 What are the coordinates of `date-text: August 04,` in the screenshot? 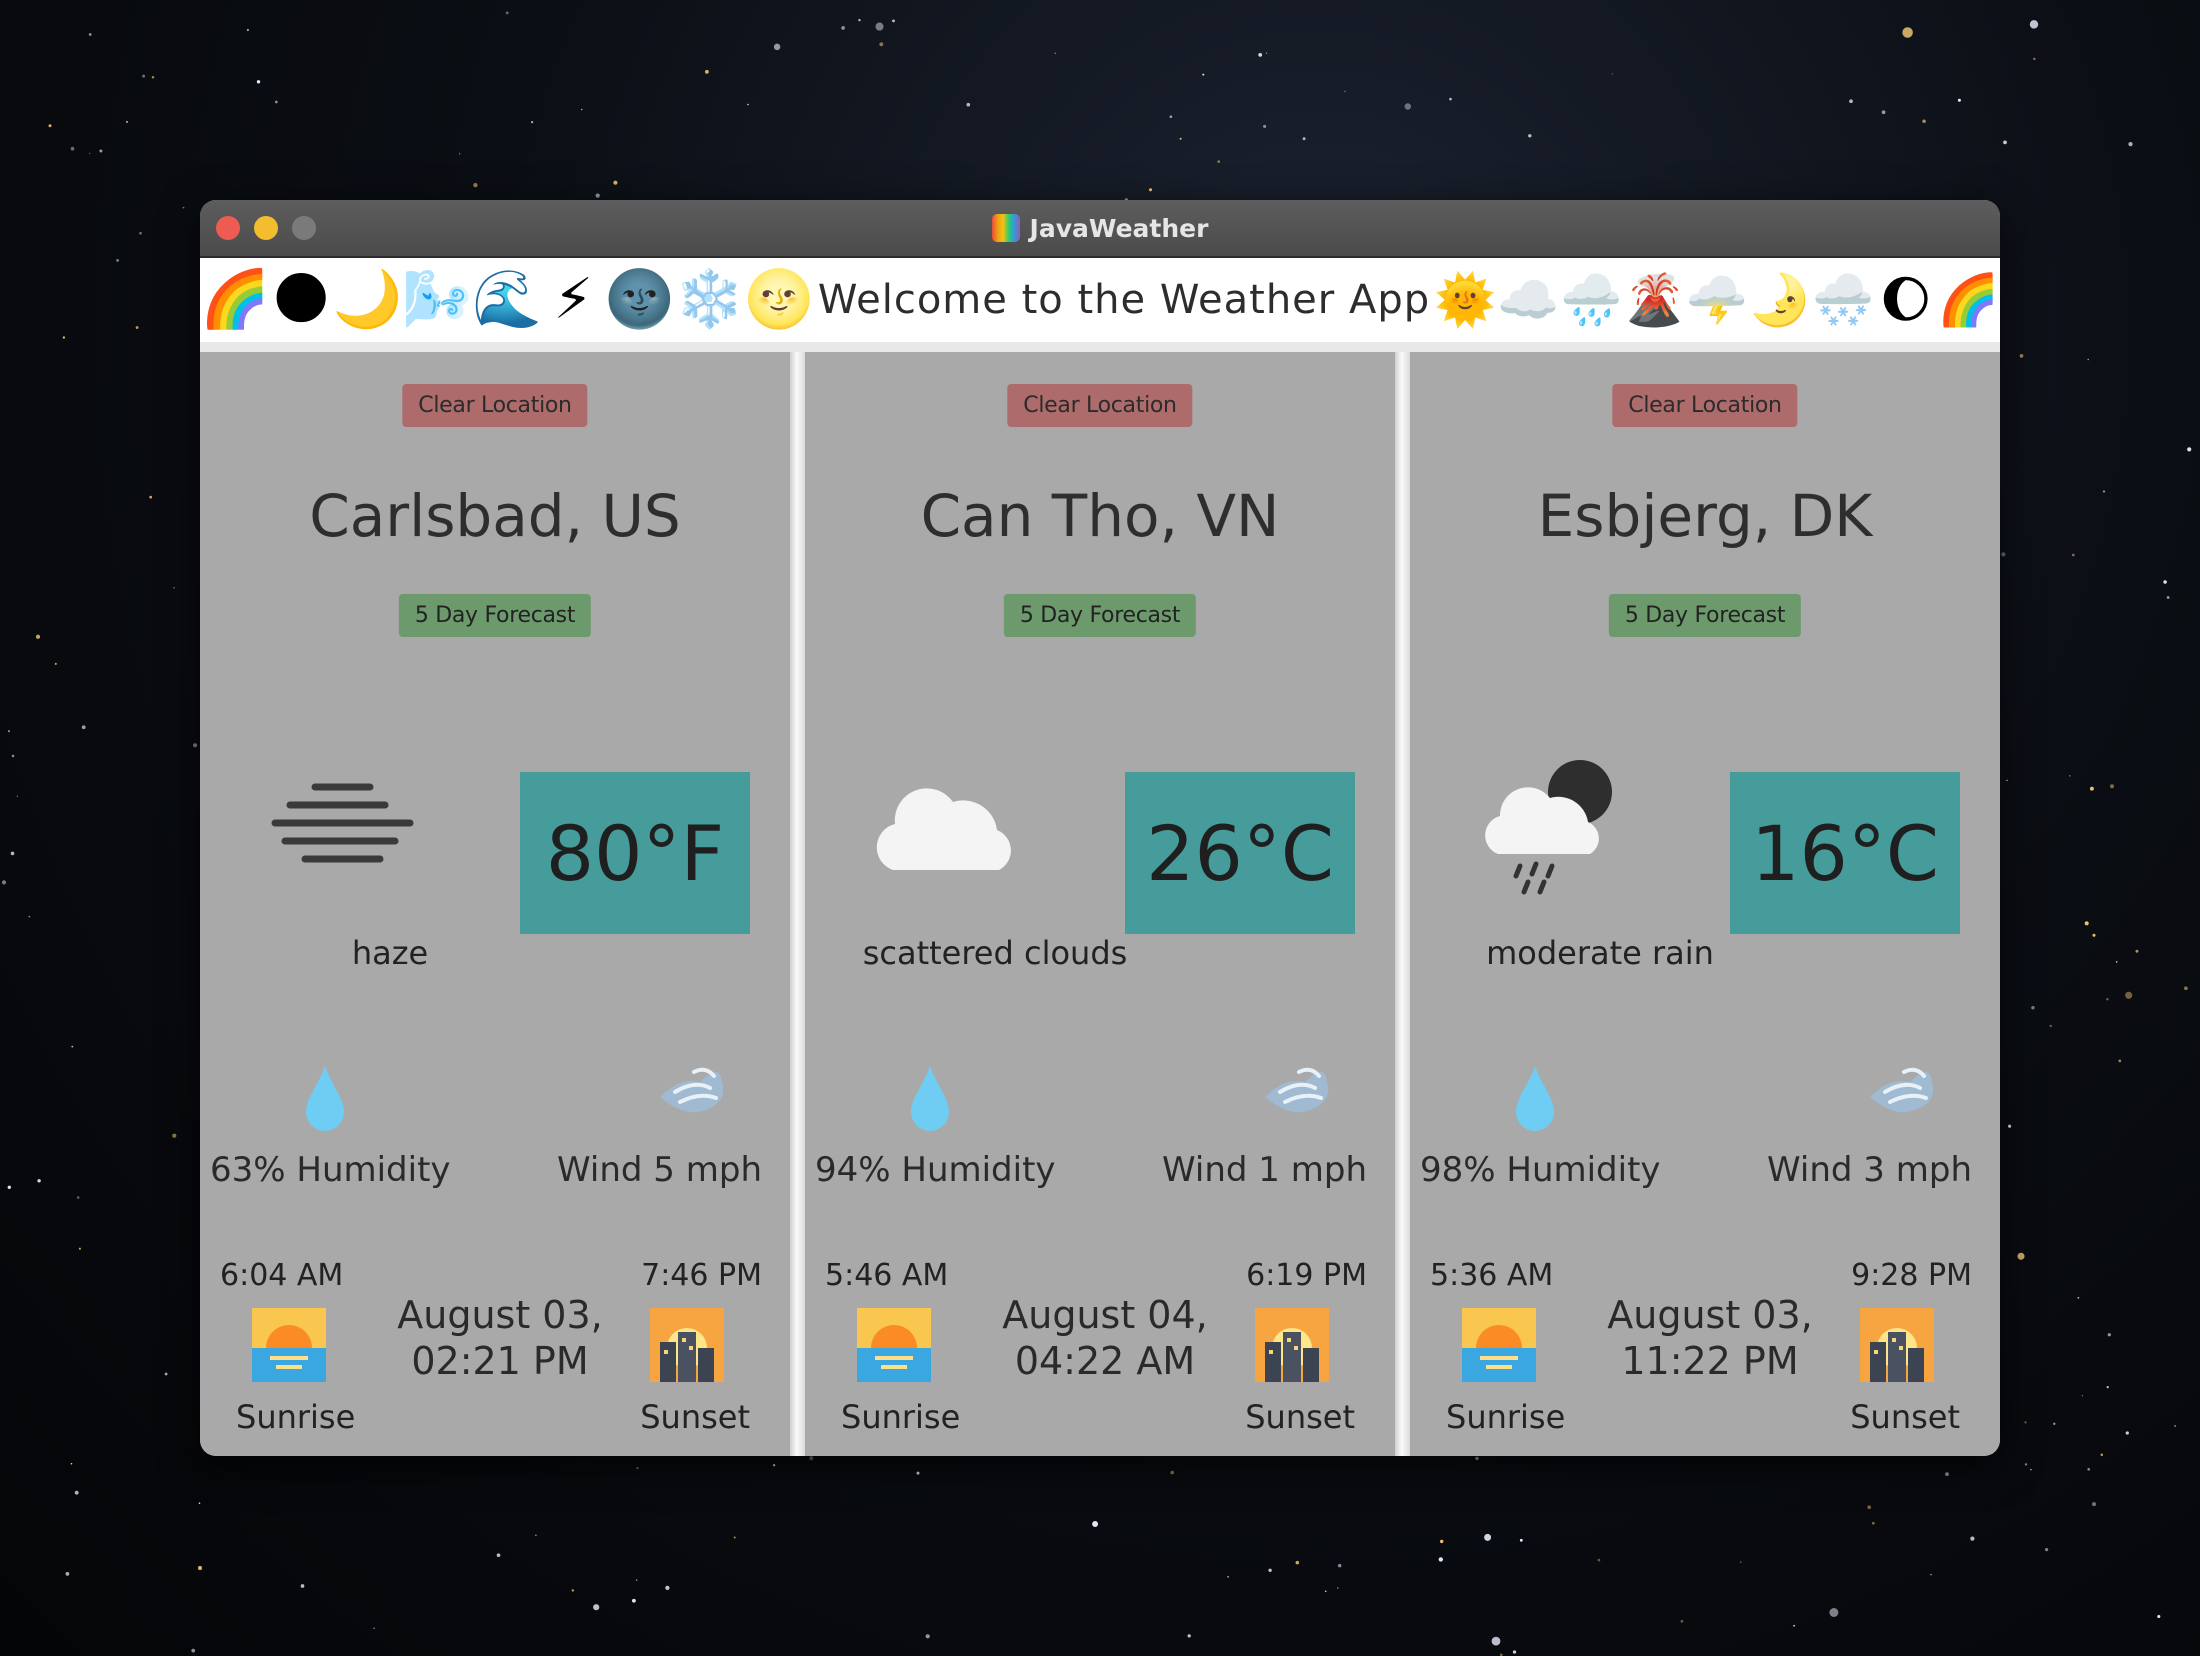 It's located at (1105, 1315).